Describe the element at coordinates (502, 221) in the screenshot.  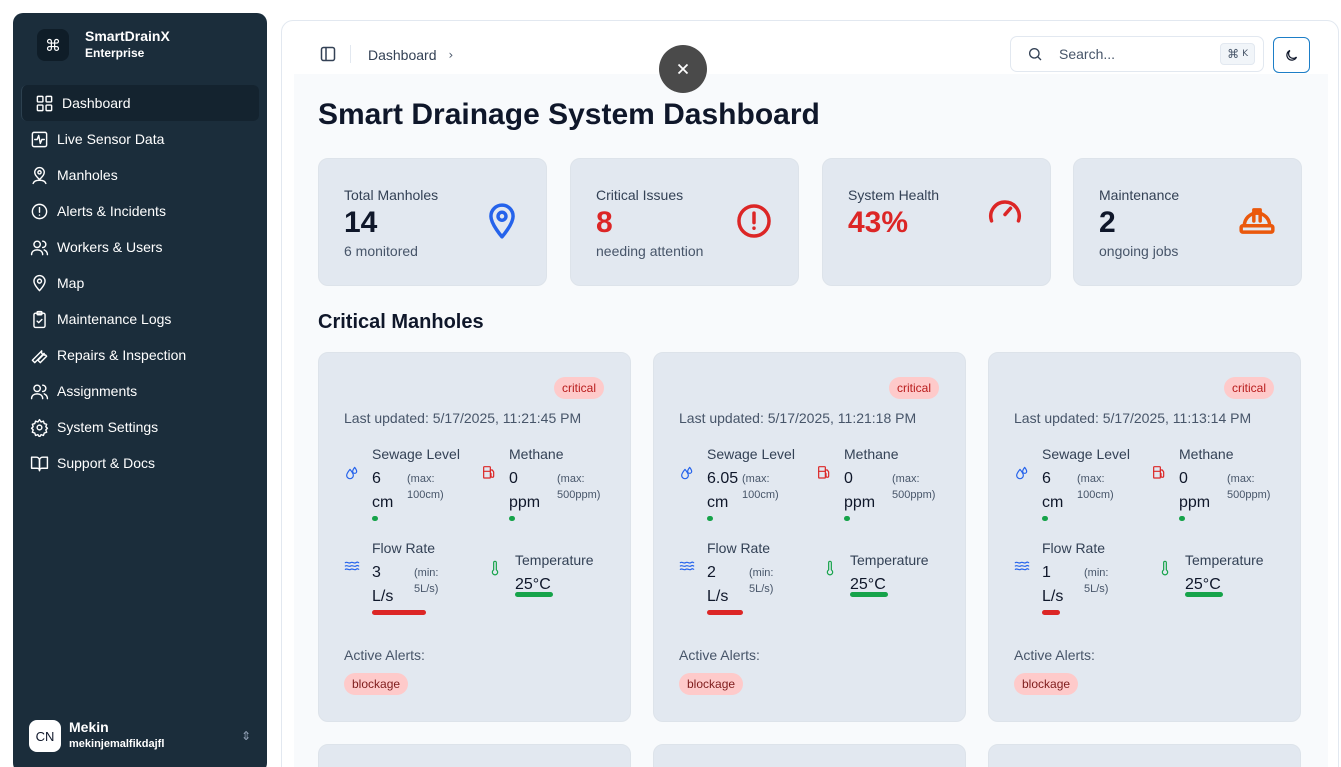
I see `map-pin-icon` at that location.